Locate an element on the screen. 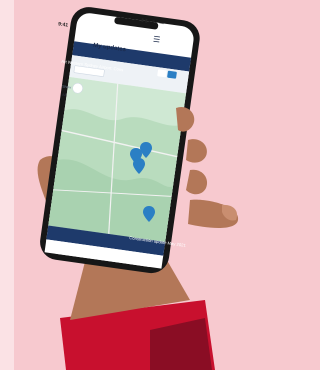  toggle-button-b is located at coordinates (172, 74).